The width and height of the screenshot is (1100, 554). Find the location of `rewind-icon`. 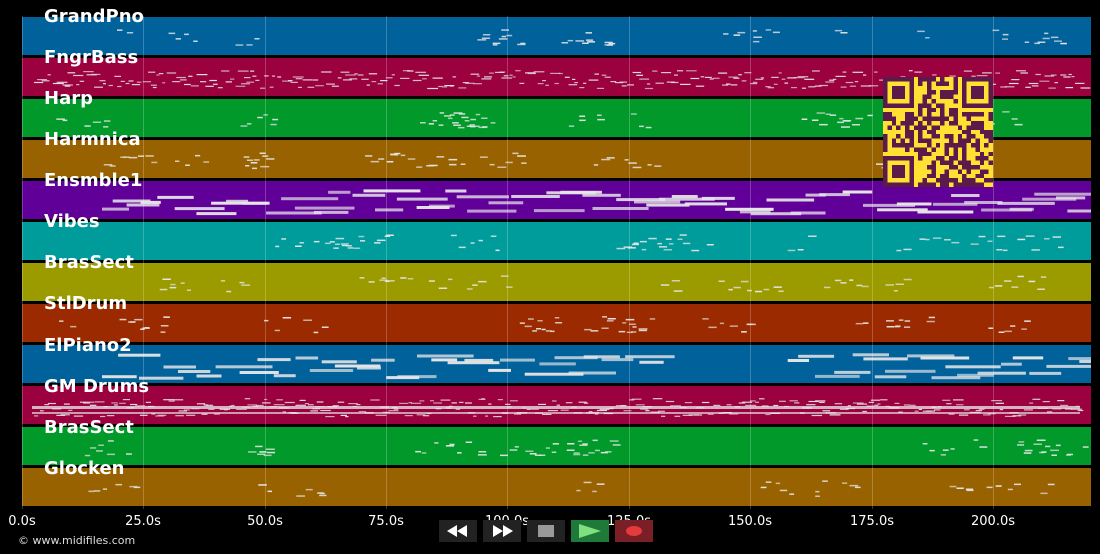

rewind-icon is located at coordinates (457, 531).